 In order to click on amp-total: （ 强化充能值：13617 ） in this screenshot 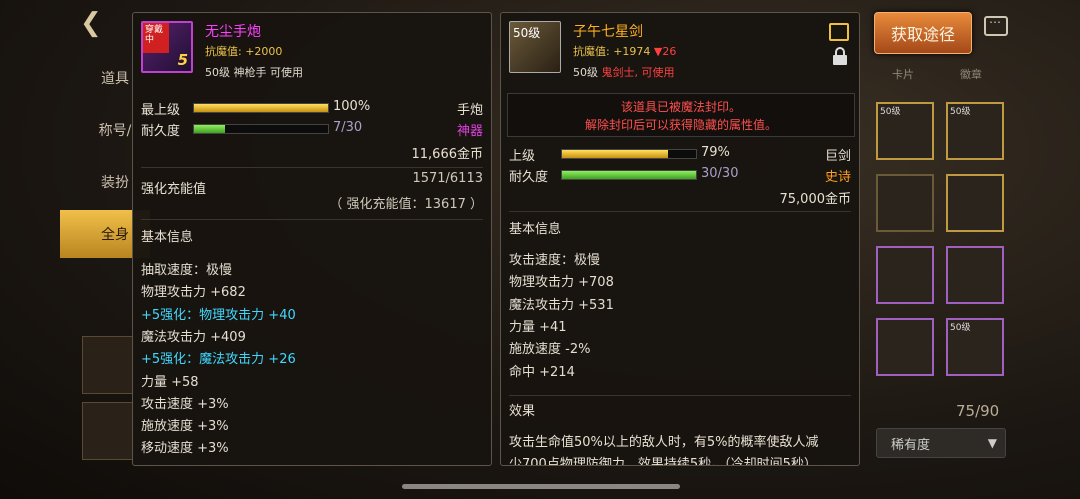, I will do `click(406, 204)`.